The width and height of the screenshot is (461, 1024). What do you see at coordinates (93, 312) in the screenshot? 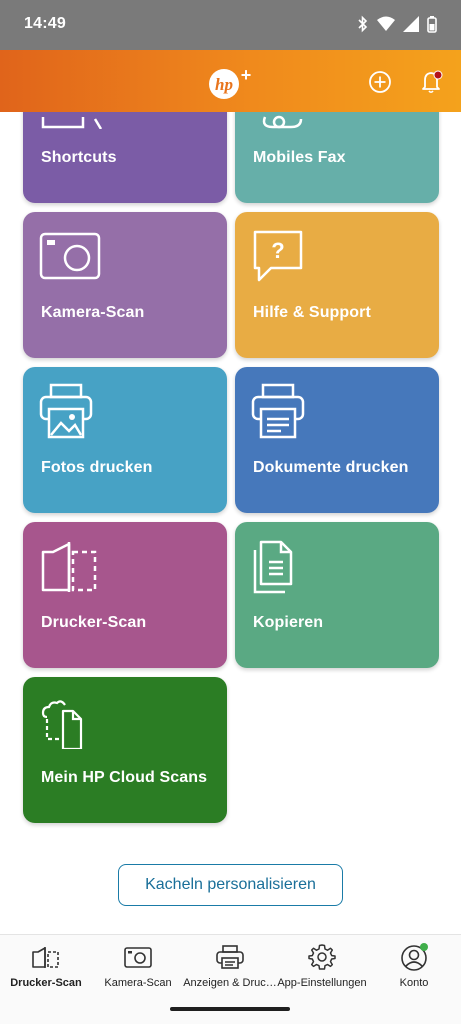
I see `tile-label: Kamera-Scan` at bounding box center [93, 312].